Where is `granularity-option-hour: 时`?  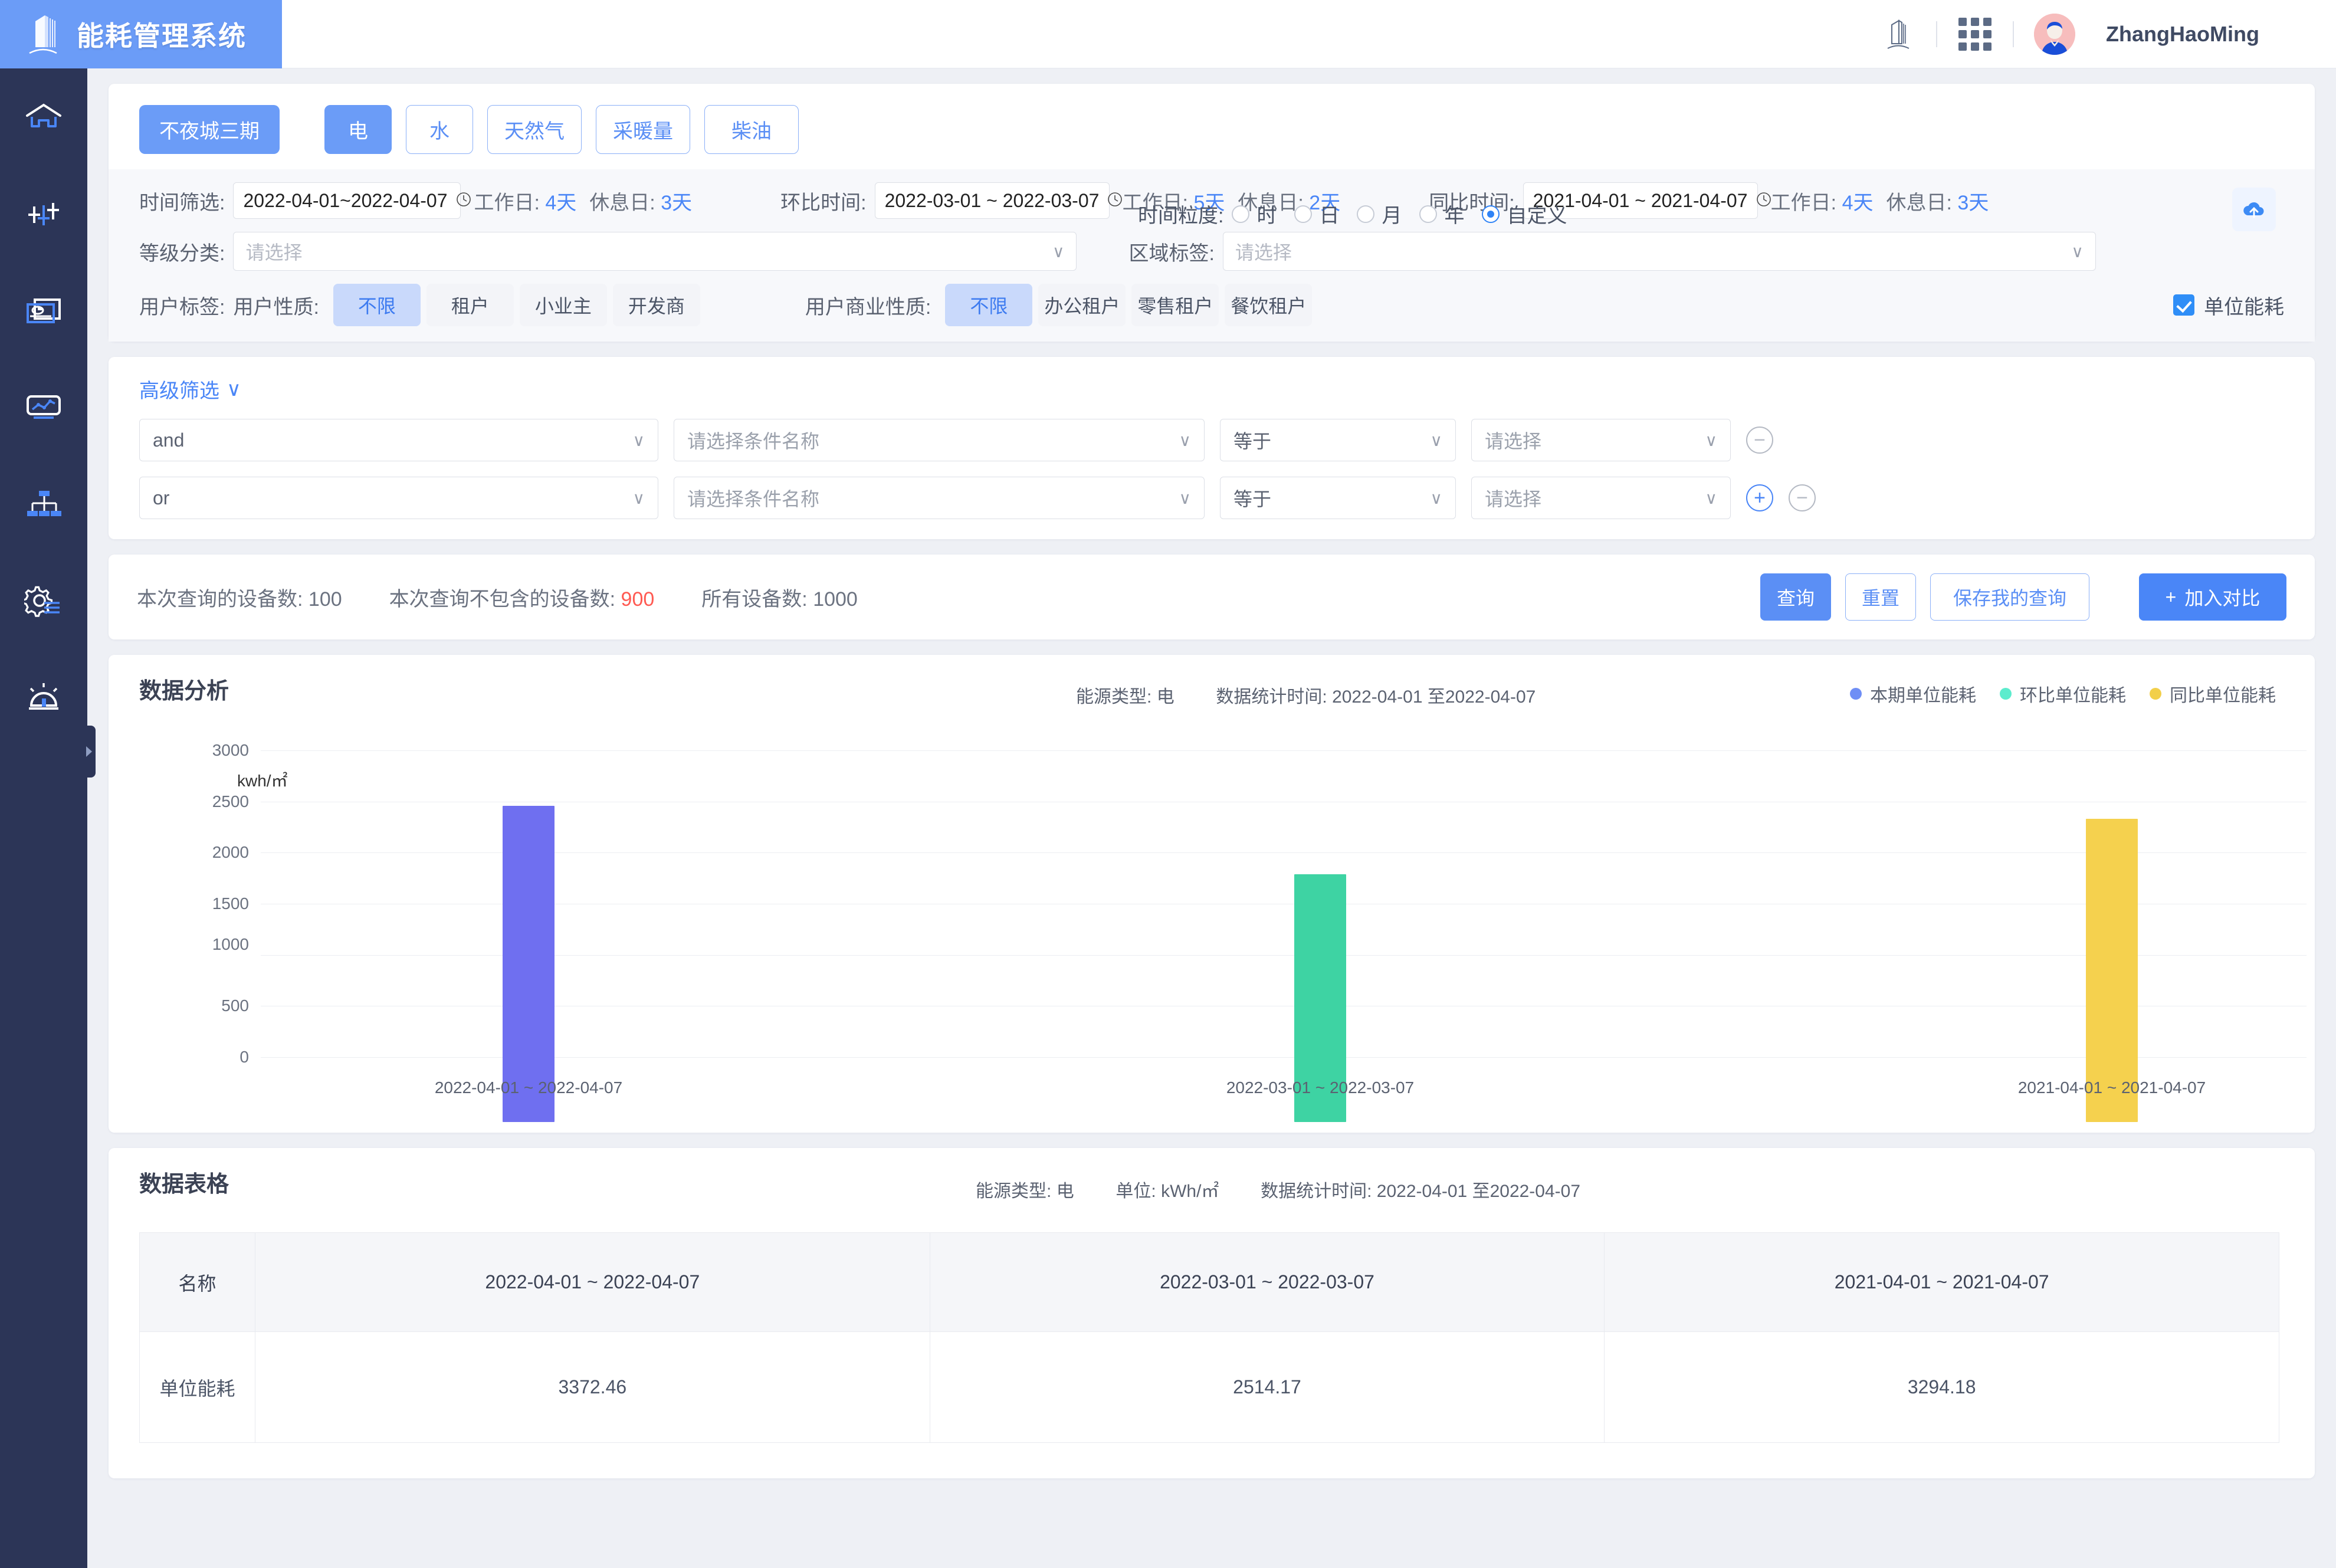
granularity-option-hour: 时 is located at coordinates (1254, 213).